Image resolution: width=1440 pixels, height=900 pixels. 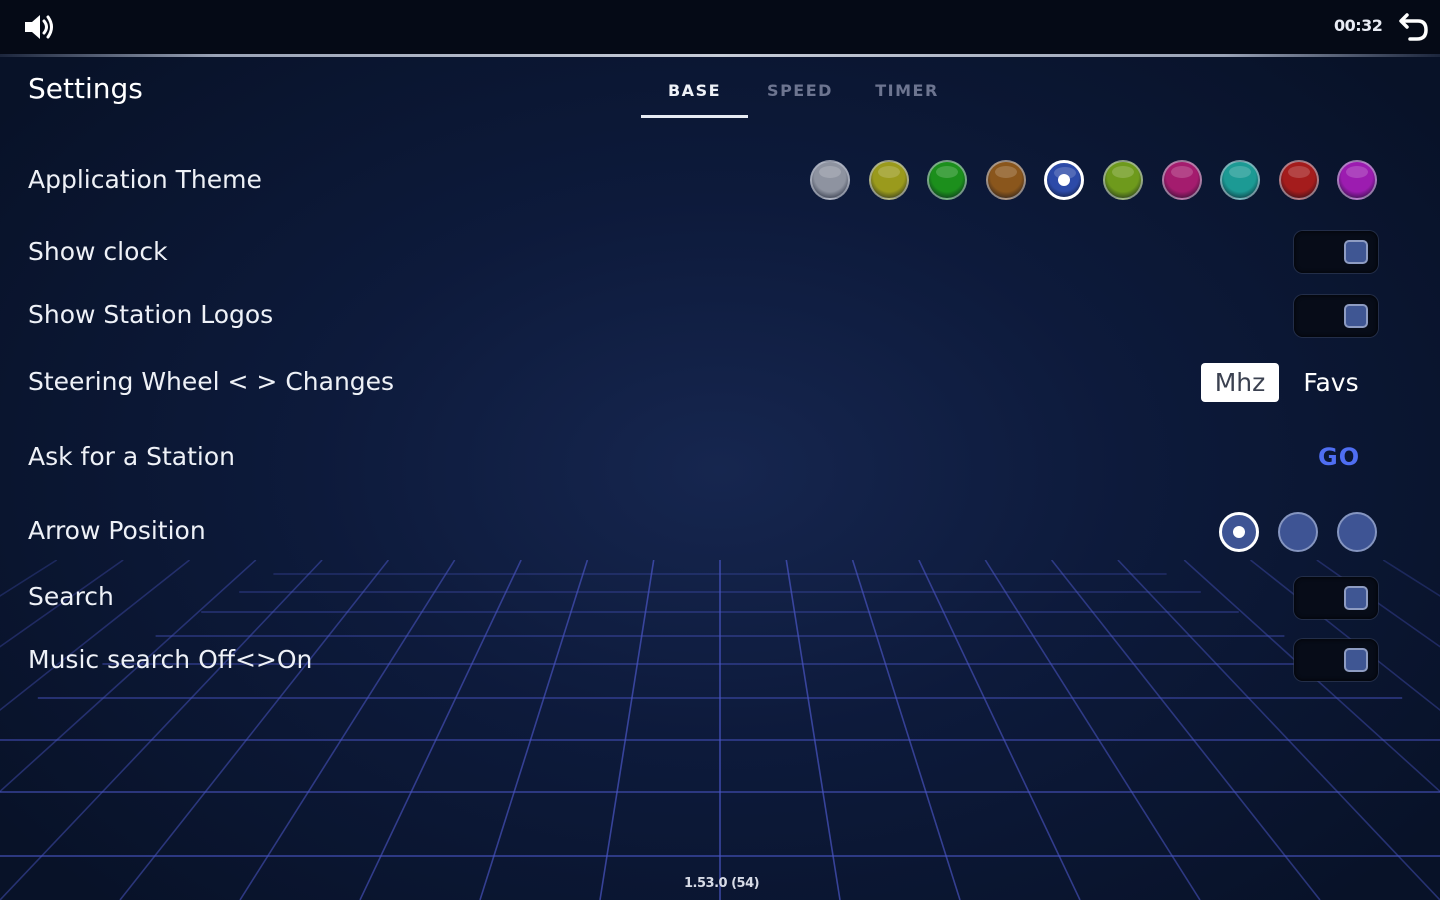 I want to click on top-bar: 00:32, so click(x=720, y=27).